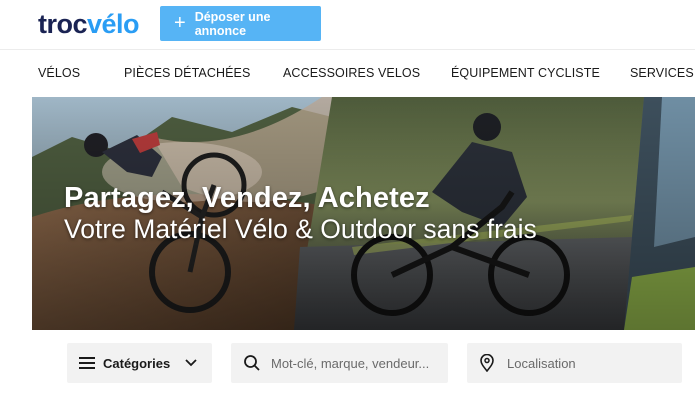  Describe the element at coordinates (59, 73) in the screenshot. I see `nav-item-velos: VÉLOS` at that location.